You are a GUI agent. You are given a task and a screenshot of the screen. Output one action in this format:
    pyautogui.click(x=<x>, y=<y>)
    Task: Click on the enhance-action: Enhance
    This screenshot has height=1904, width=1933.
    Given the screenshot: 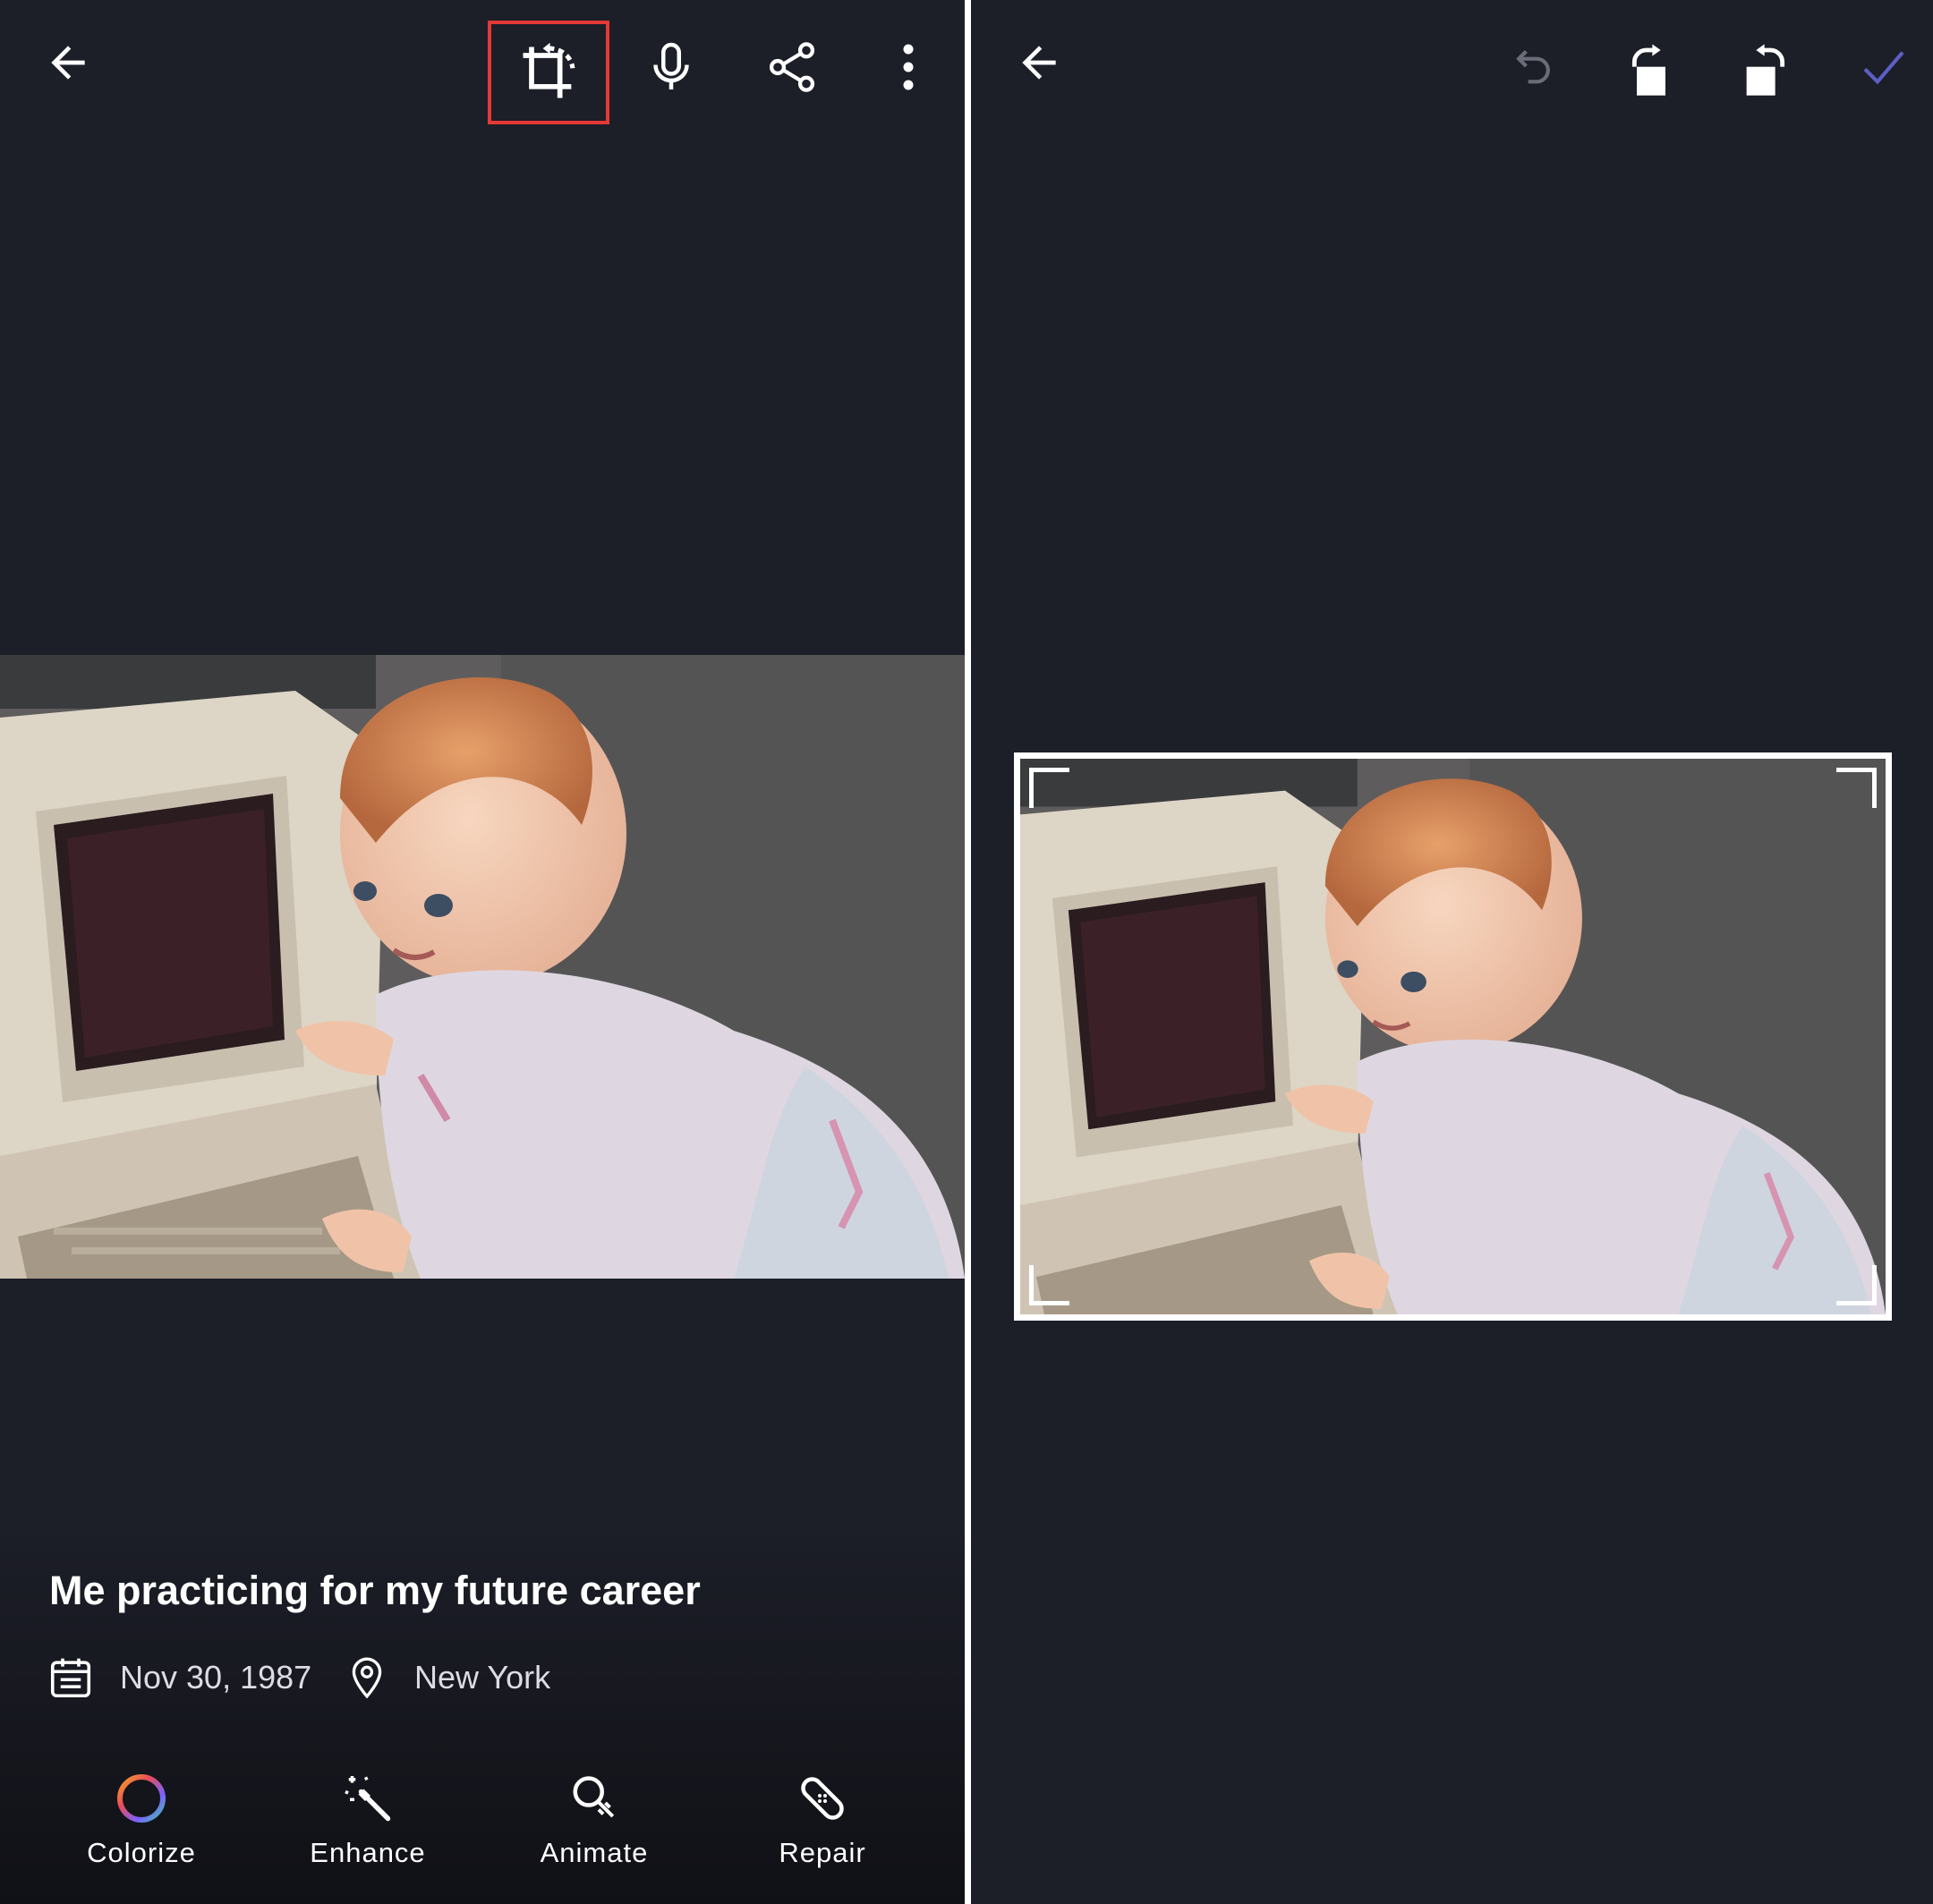 What is the action you would take?
    pyautogui.click(x=367, y=1825)
    